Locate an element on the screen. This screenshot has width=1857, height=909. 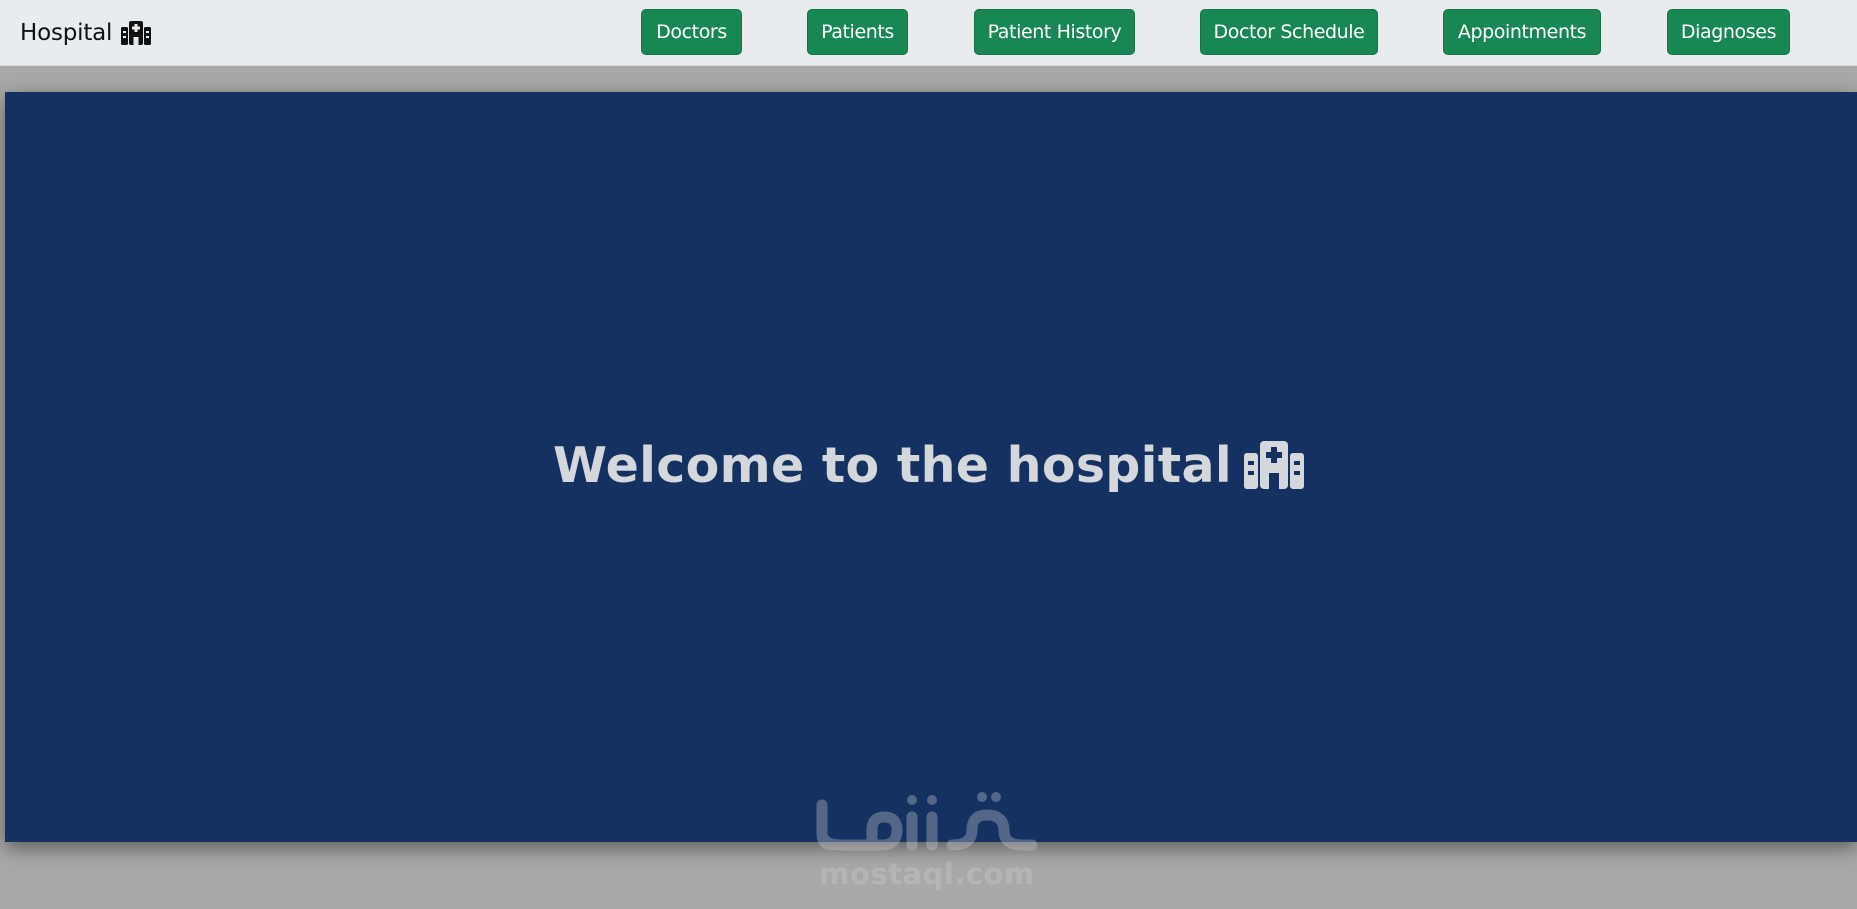
nav-doctor-schedule-button: Doctor Schedule is located at coordinates (1289, 32).